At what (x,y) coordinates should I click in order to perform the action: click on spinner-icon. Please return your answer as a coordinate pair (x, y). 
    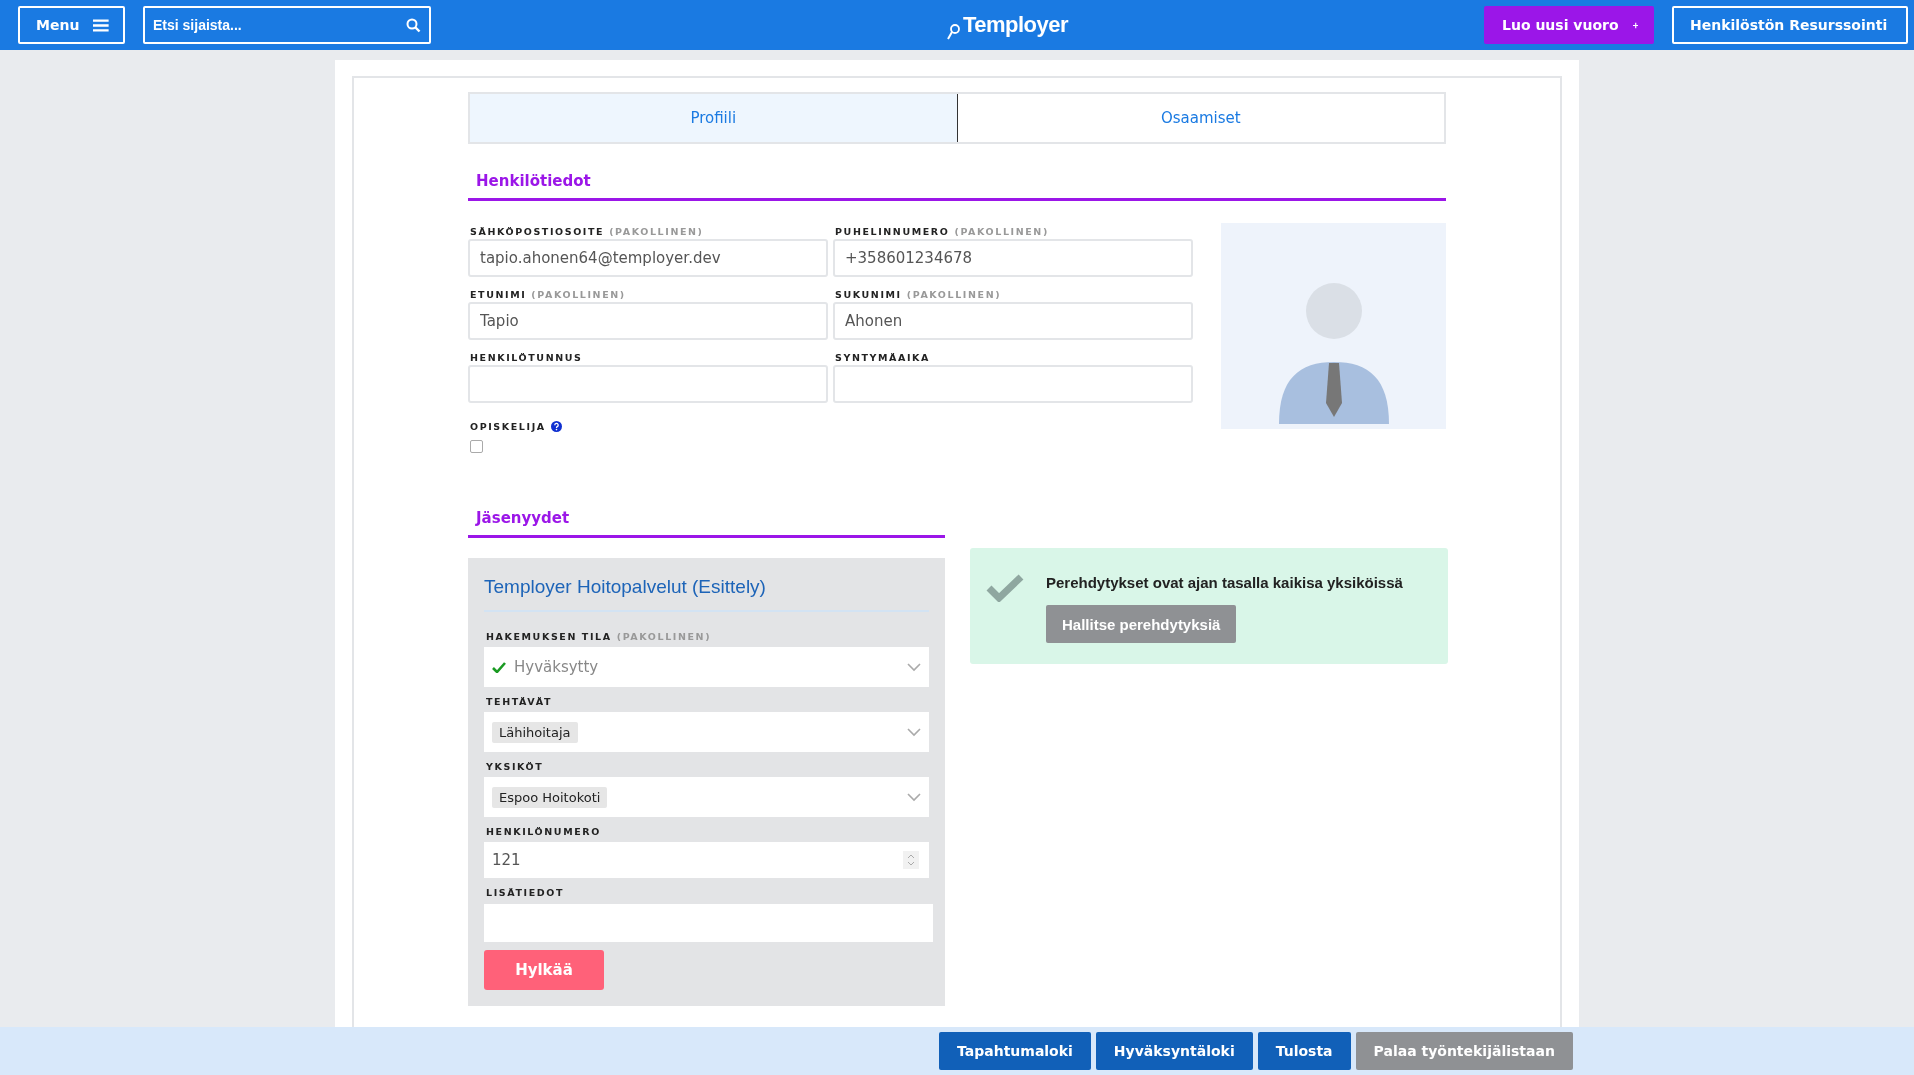
    Looking at the image, I should click on (911, 860).